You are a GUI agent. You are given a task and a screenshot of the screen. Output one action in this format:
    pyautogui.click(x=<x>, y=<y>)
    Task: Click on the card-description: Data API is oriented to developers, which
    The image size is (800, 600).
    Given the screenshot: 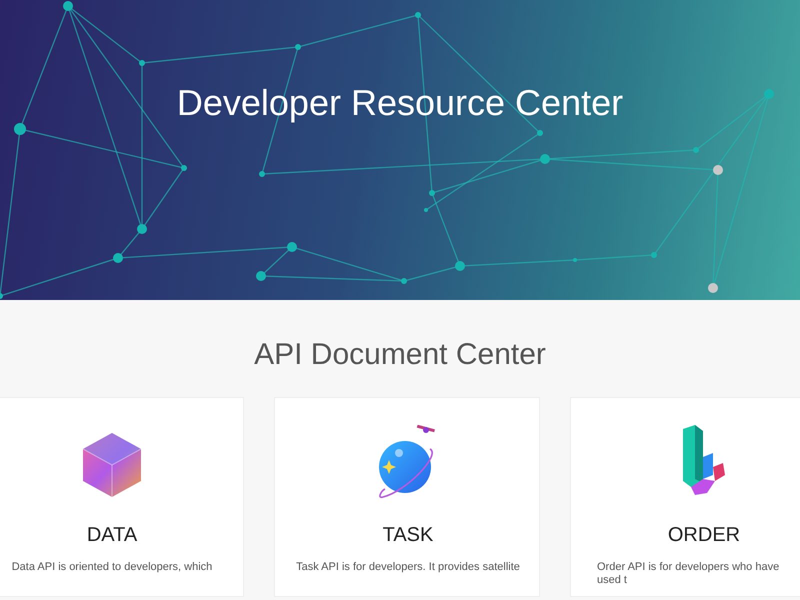 What is the action you would take?
    pyautogui.click(x=112, y=567)
    